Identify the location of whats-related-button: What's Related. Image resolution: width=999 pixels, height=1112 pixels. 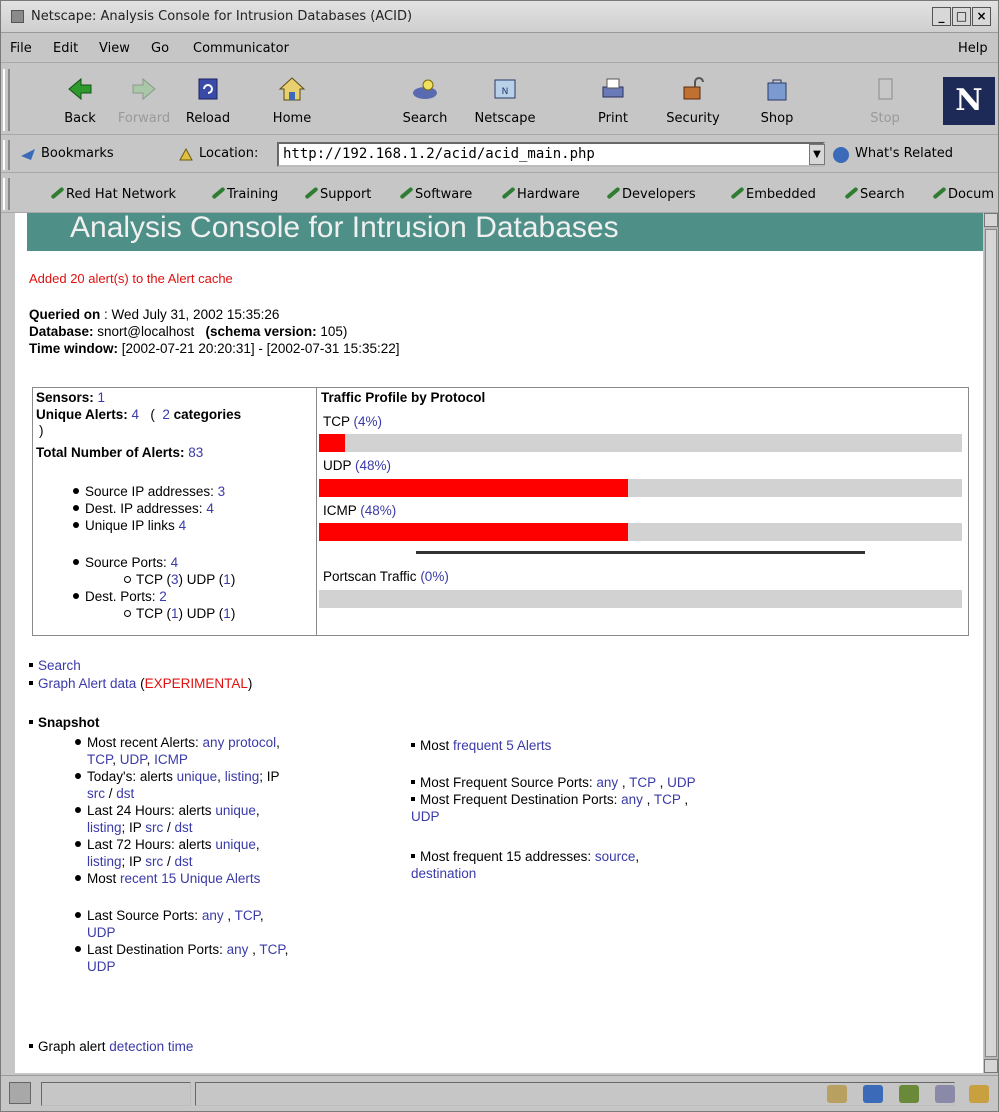
(904, 153).